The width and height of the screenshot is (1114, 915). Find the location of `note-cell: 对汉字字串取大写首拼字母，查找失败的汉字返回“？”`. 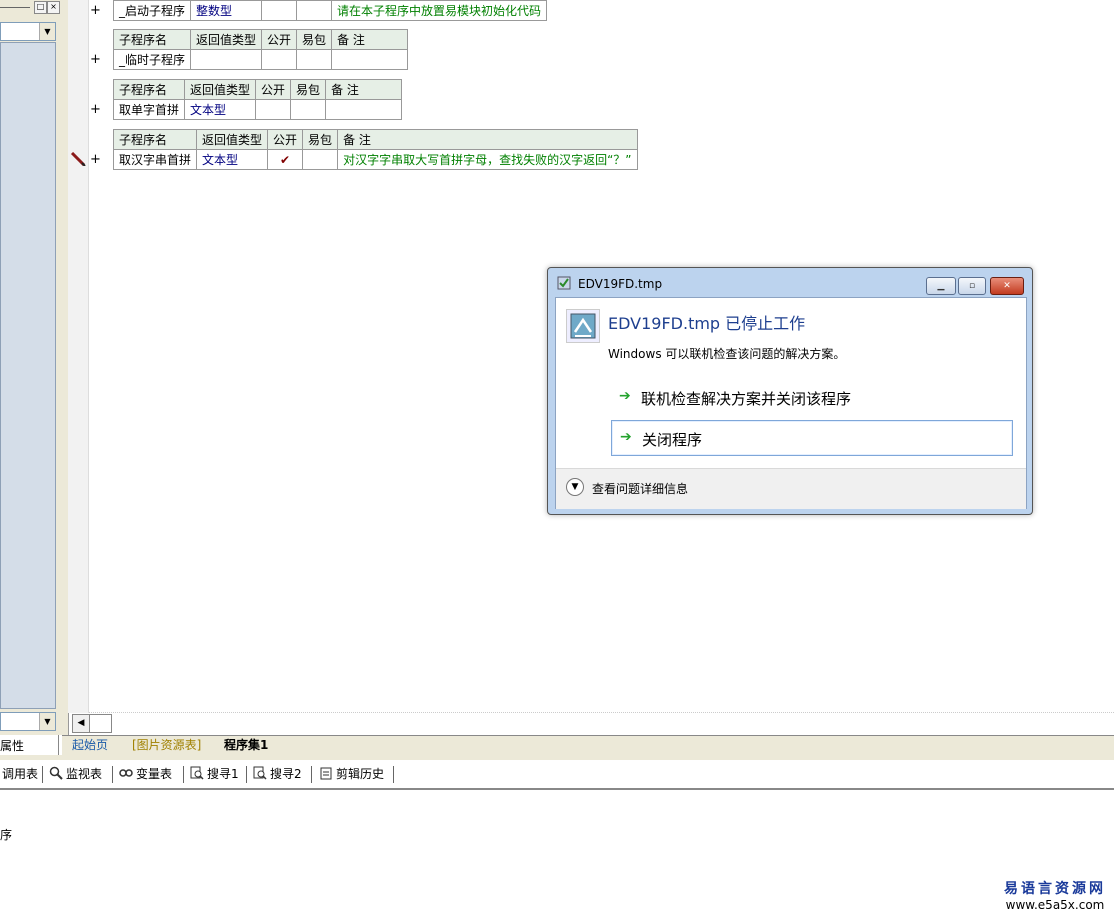

note-cell: 对汉字字串取大写首拼字母，查找失败的汉字返回“？” is located at coordinates (487, 159).